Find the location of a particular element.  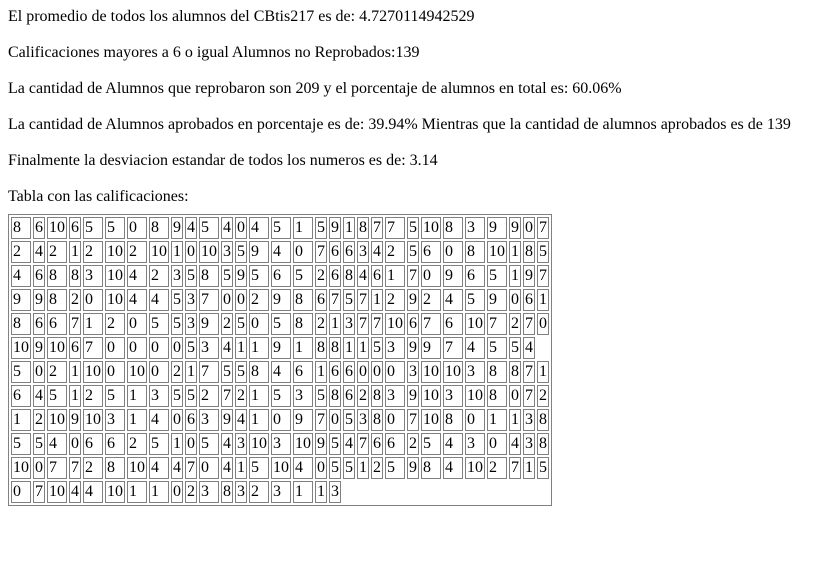

table-title: Tabla con las calificaciones: is located at coordinates (98, 196).